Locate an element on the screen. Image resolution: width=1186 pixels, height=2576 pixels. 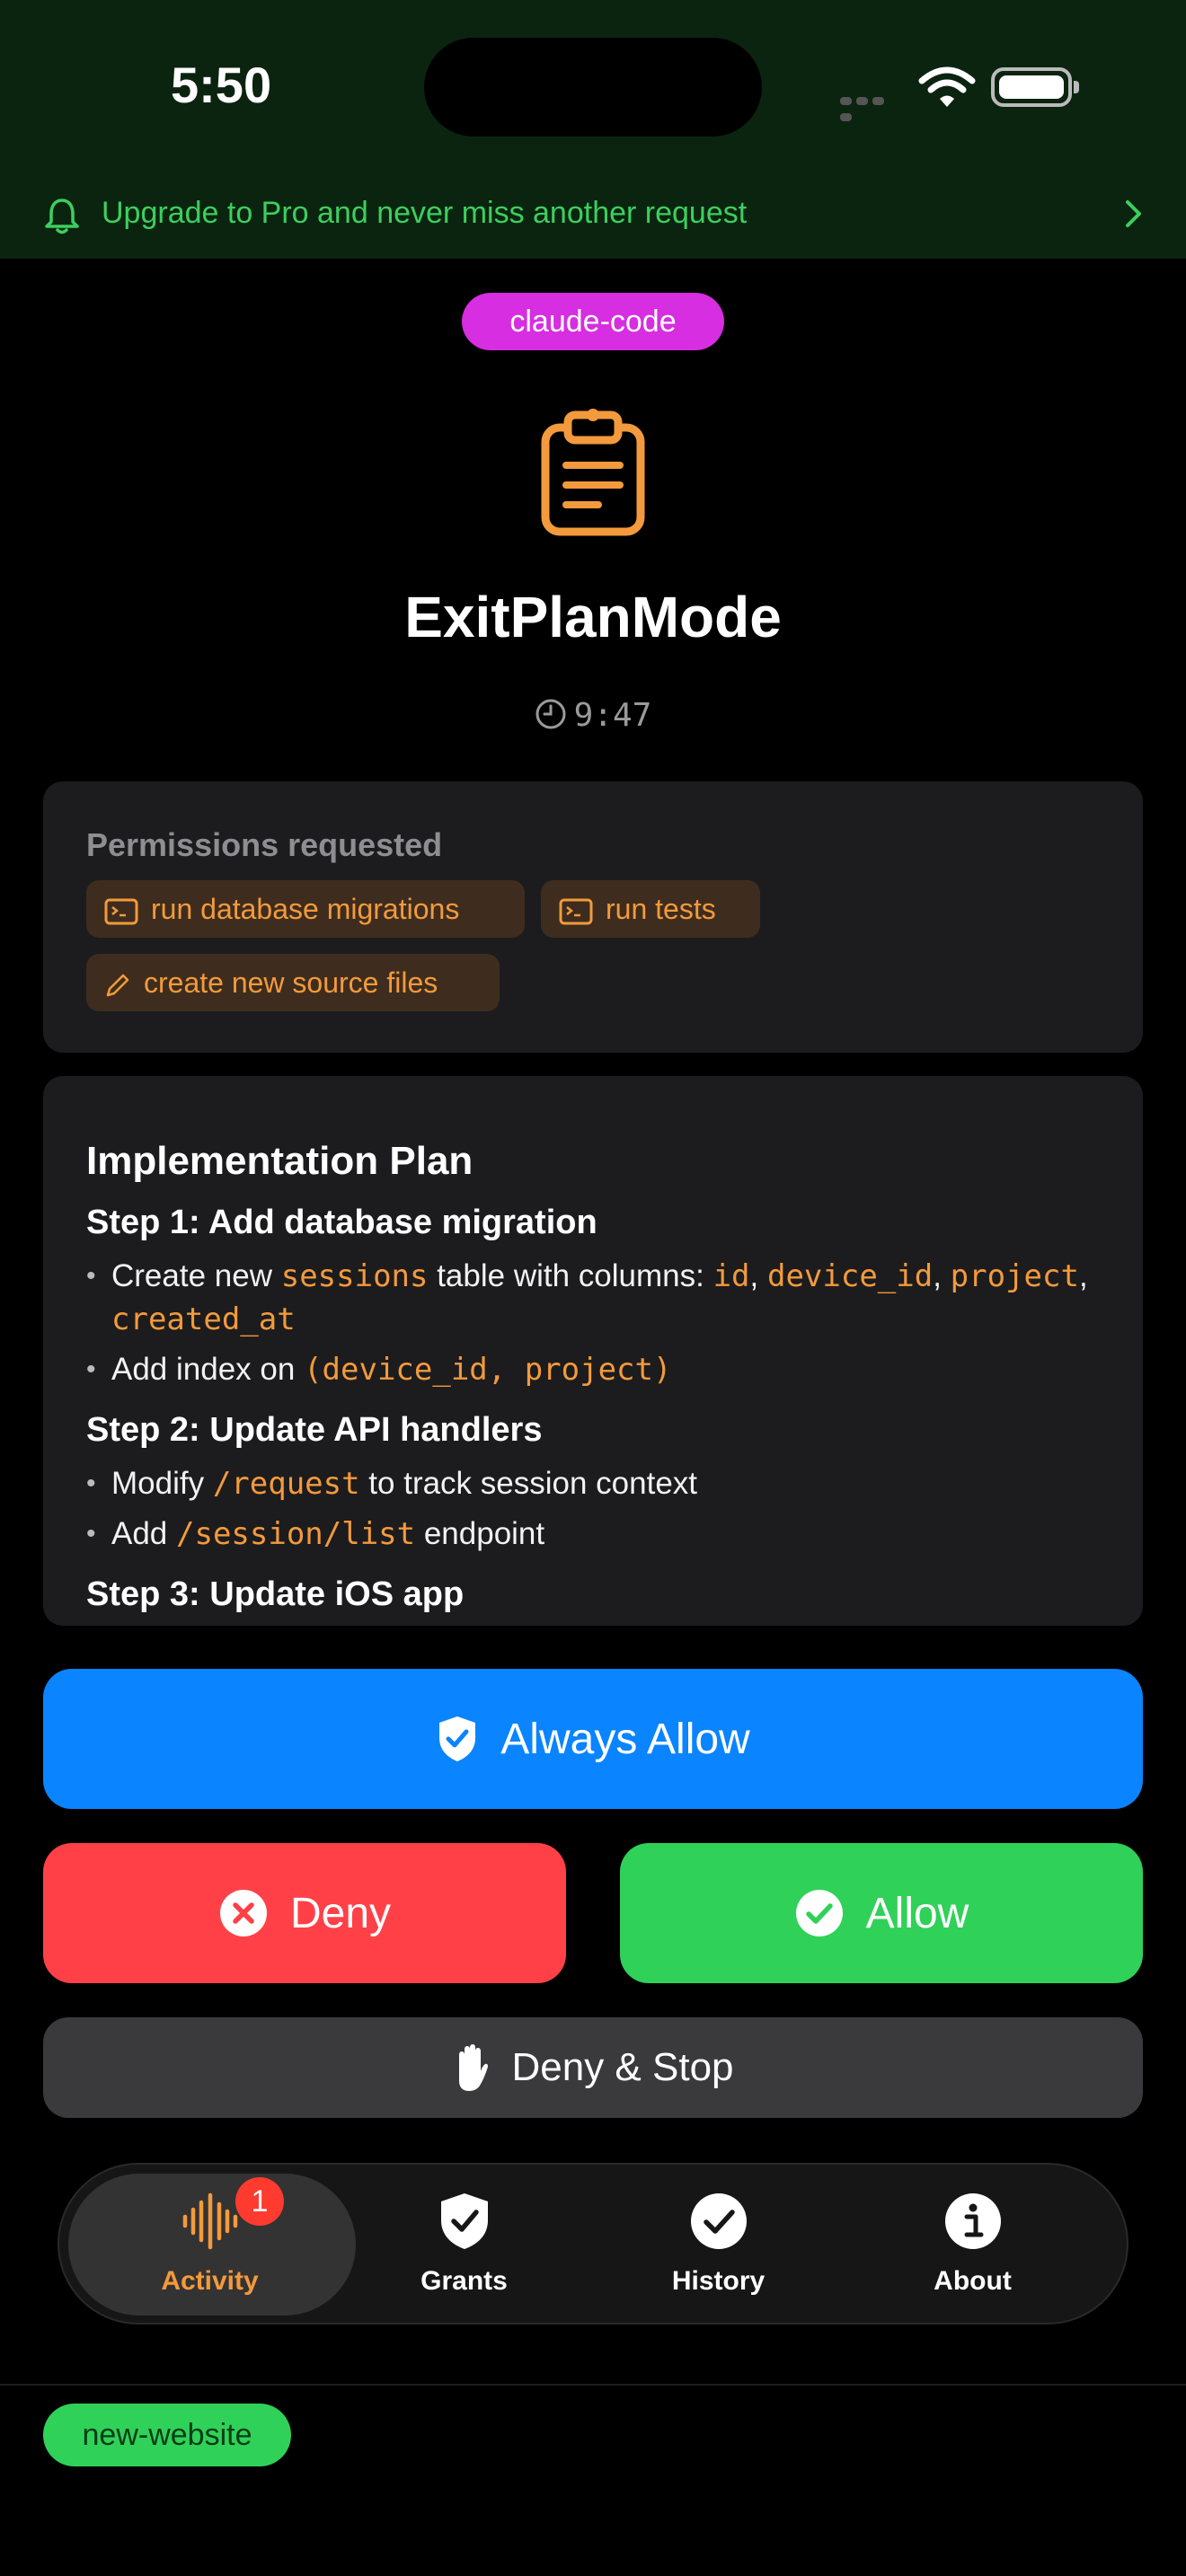
clock-icon is located at coordinates (550, 714).